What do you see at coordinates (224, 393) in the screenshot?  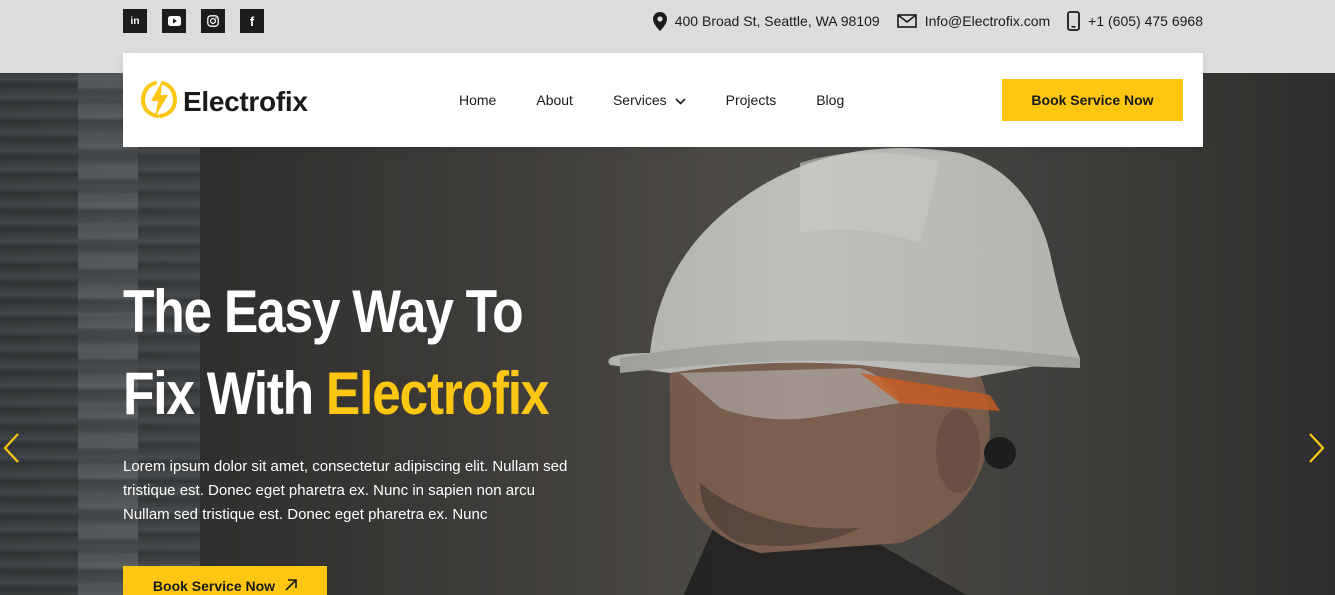 I see `headline-prefix: Fix With` at bounding box center [224, 393].